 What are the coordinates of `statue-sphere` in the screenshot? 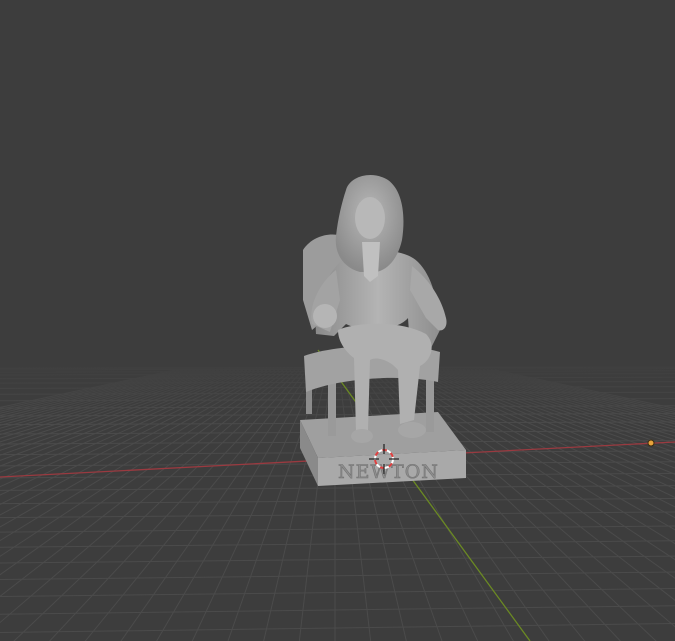 It's located at (325, 316).